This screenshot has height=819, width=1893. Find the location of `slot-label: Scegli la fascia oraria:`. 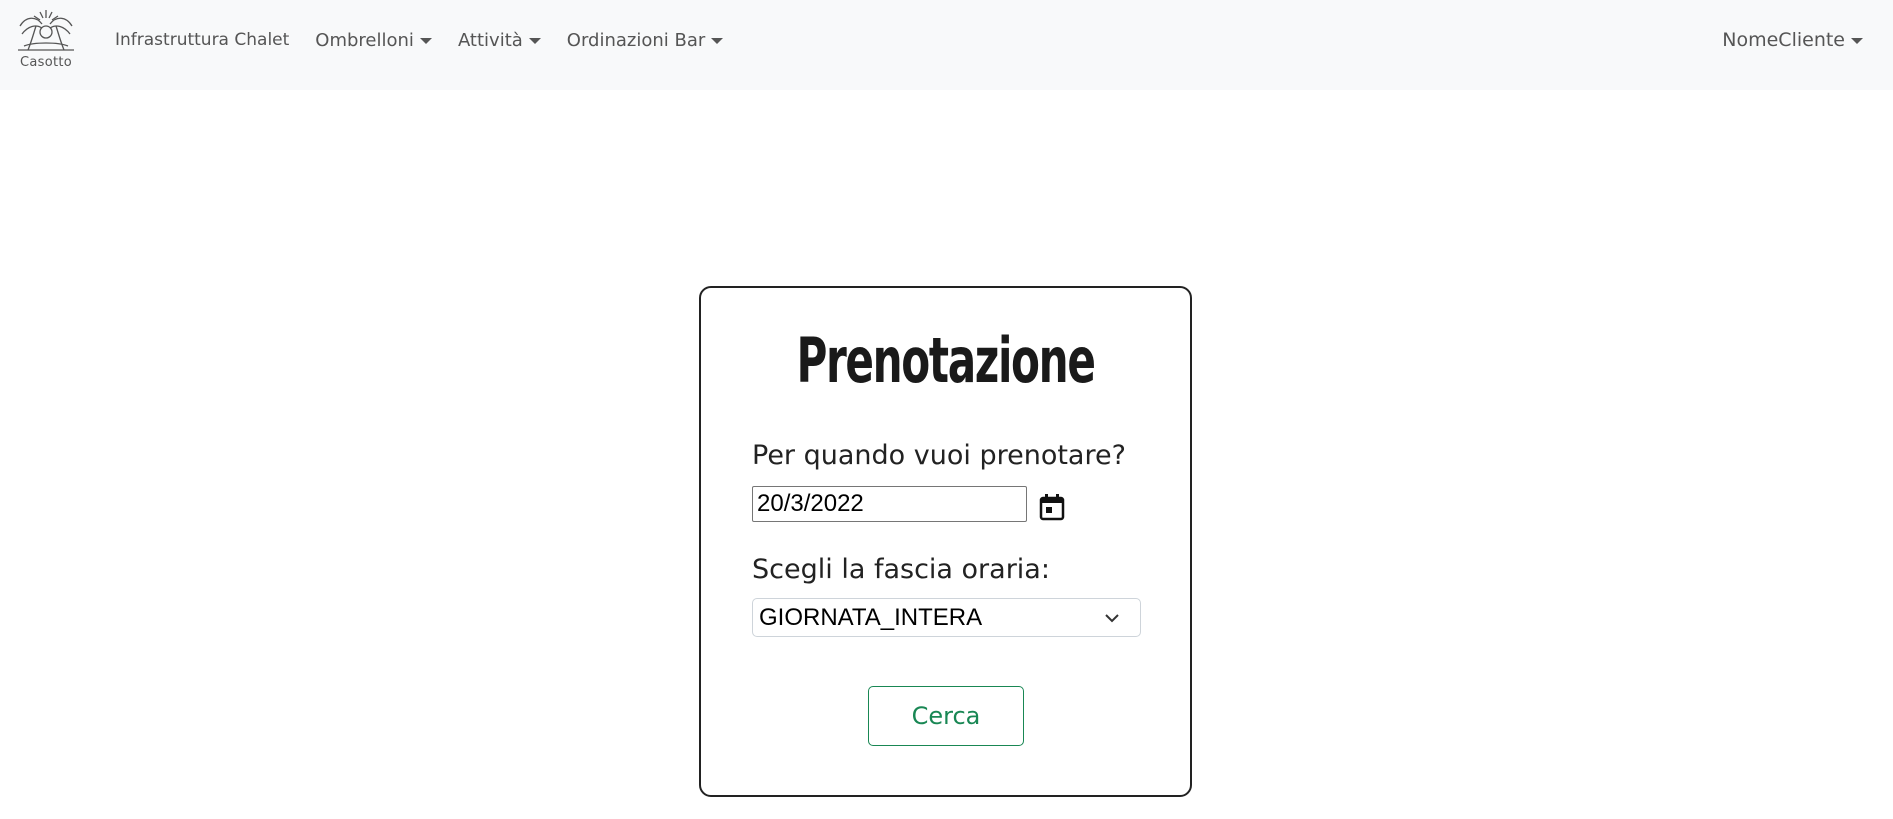

slot-label: Scegli la fascia oraria: is located at coordinates (901, 569).